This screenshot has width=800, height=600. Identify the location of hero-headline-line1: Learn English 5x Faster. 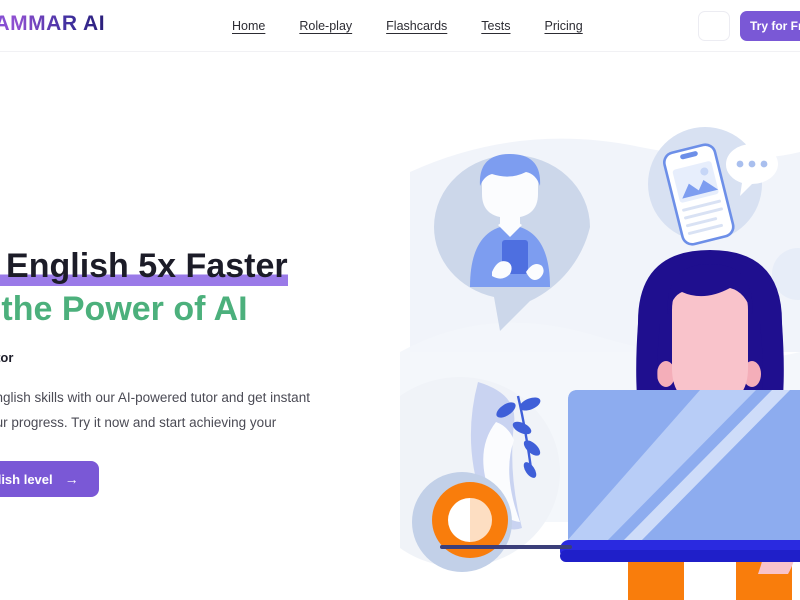
(162, 266).